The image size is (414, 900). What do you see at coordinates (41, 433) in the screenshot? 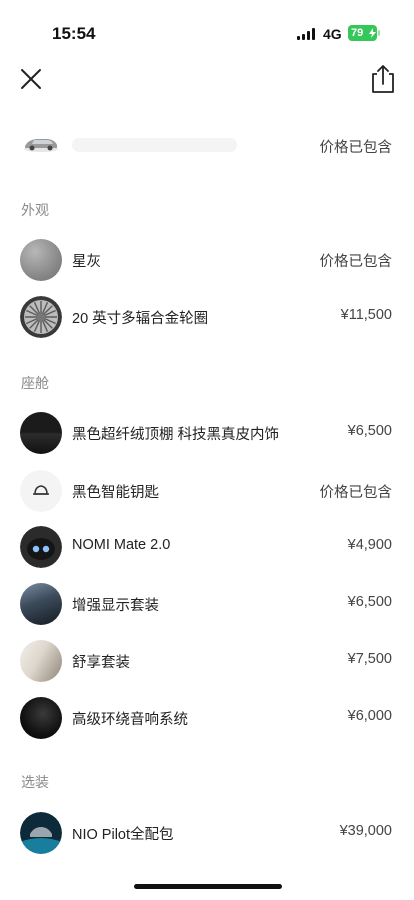
I see `interior-color-thumbnail` at bounding box center [41, 433].